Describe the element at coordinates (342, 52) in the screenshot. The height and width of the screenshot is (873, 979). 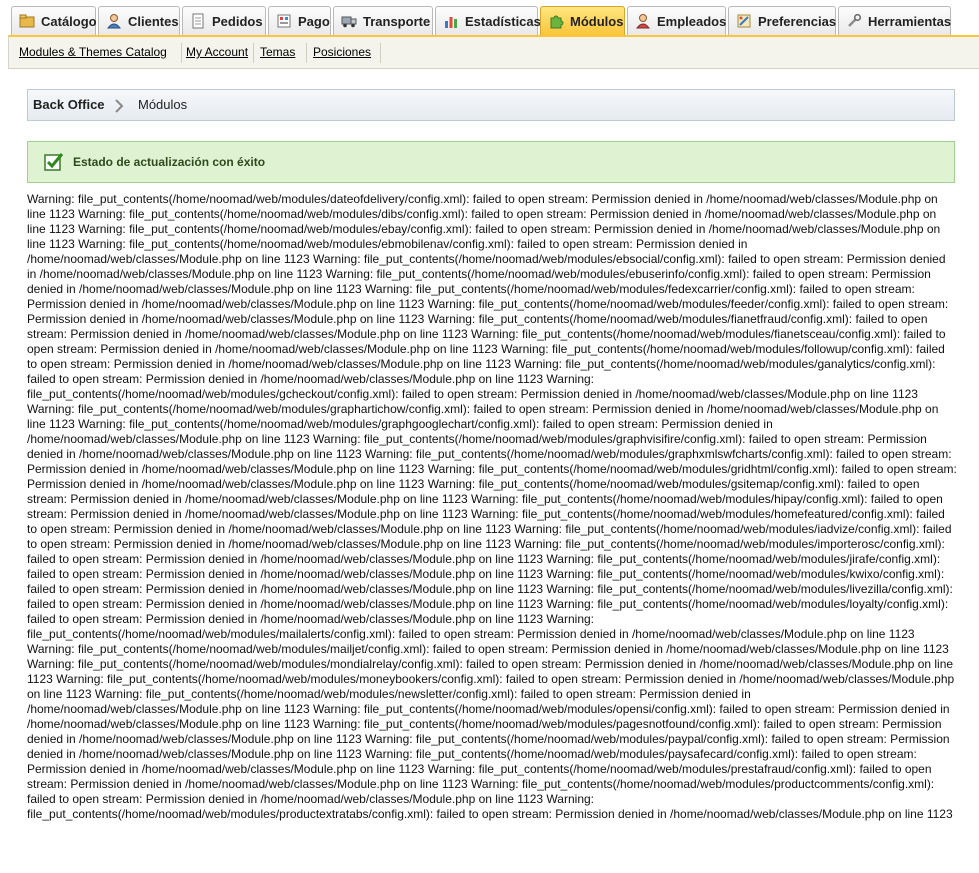
I see `submenu-posiciones: Posiciones` at that location.